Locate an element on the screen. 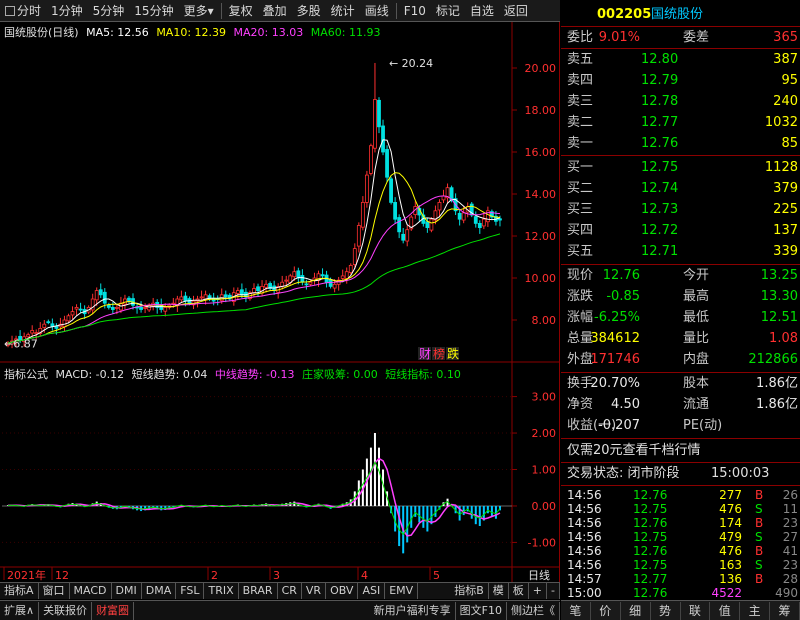 The width and height of the screenshot is (800, 620). bid-volume: 379 is located at coordinates (785, 188).